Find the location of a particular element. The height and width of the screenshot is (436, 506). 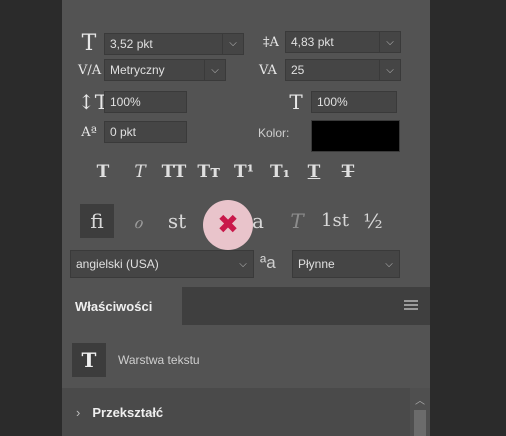

vertical-scale-value: 100% is located at coordinates (125, 102).